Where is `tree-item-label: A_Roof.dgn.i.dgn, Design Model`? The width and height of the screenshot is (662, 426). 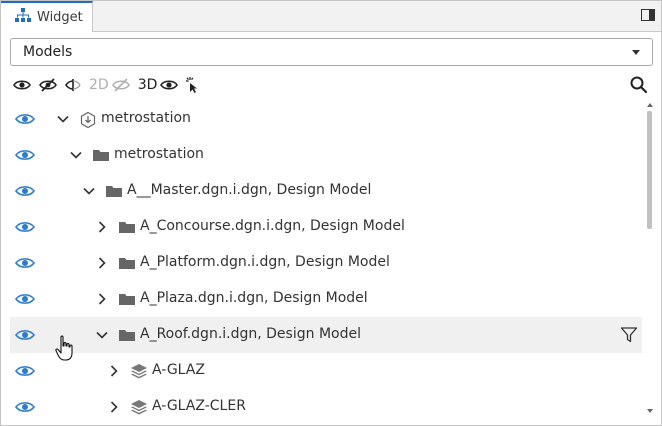 tree-item-label: A_Roof.dgn.i.dgn, Design Model is located at coordinates (250, 334).